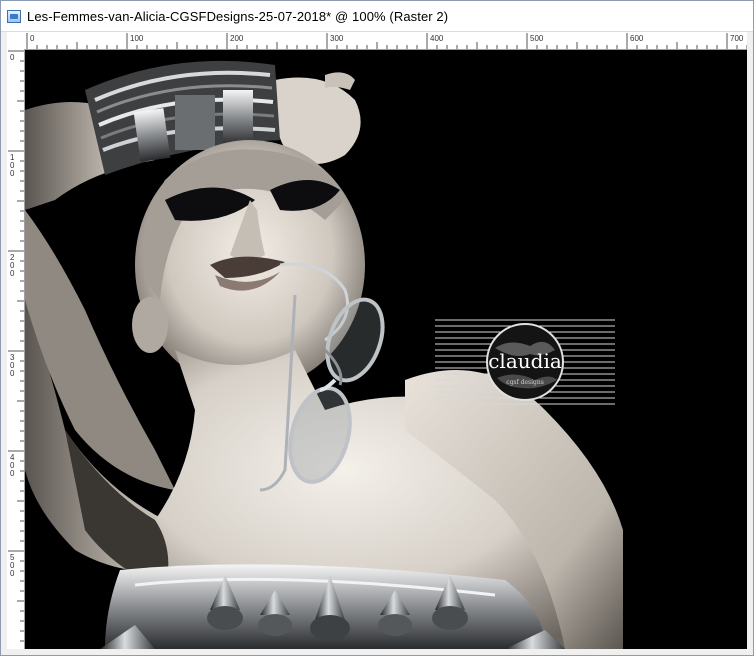 This screenshot has height=656, width=754. What do you see at coordinates (337, 38) in the screenshot?
I see `ruler-label: 300` at bounding box center [337, 38].